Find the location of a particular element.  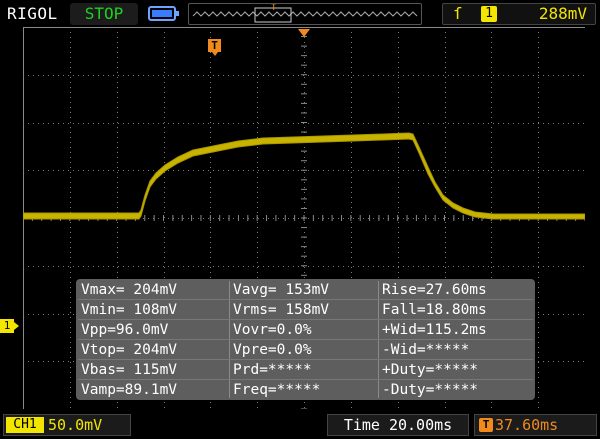

trigger-source-badge: 1 is located at coordinates (489, 14).